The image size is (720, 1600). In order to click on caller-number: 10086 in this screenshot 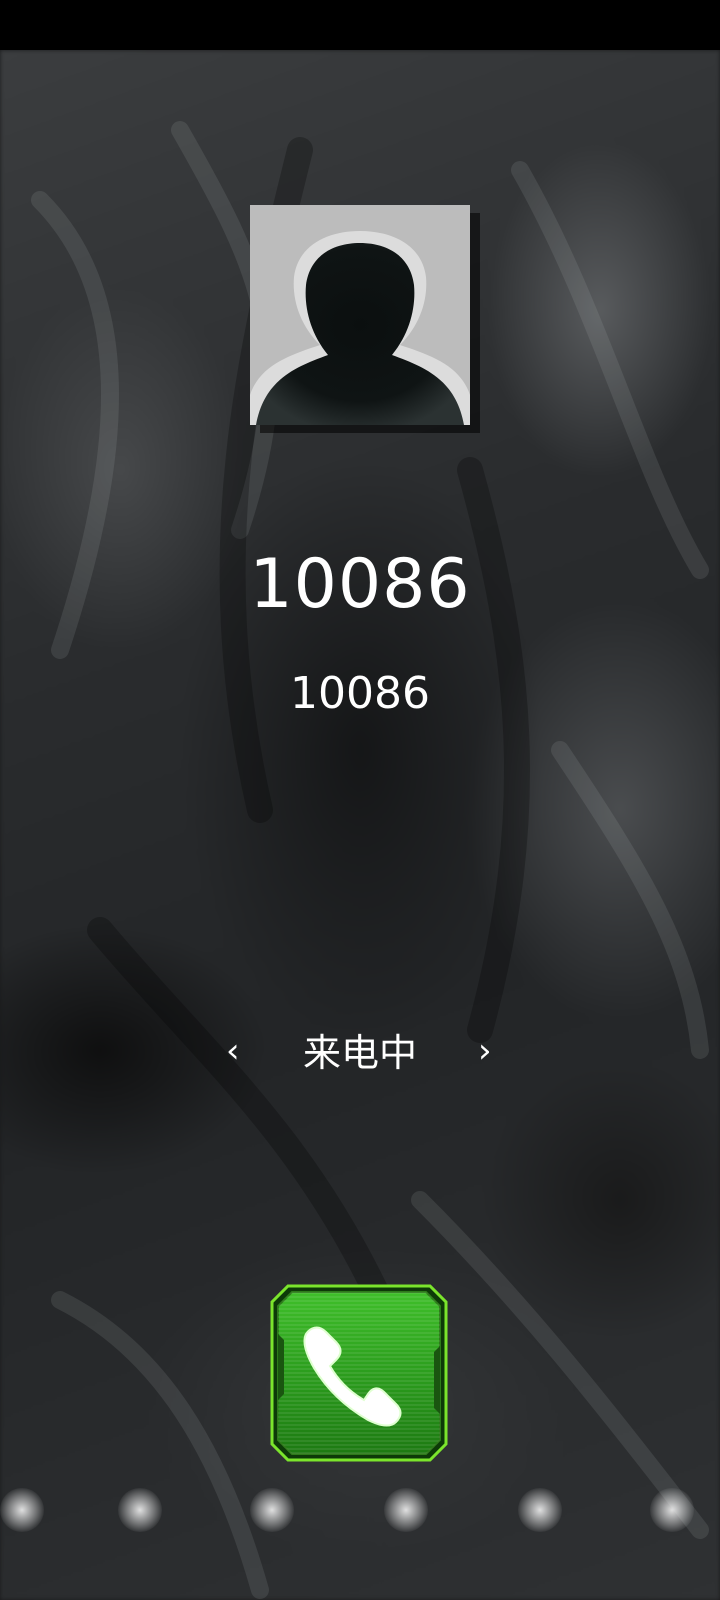, I will do `click(360, 693)`.